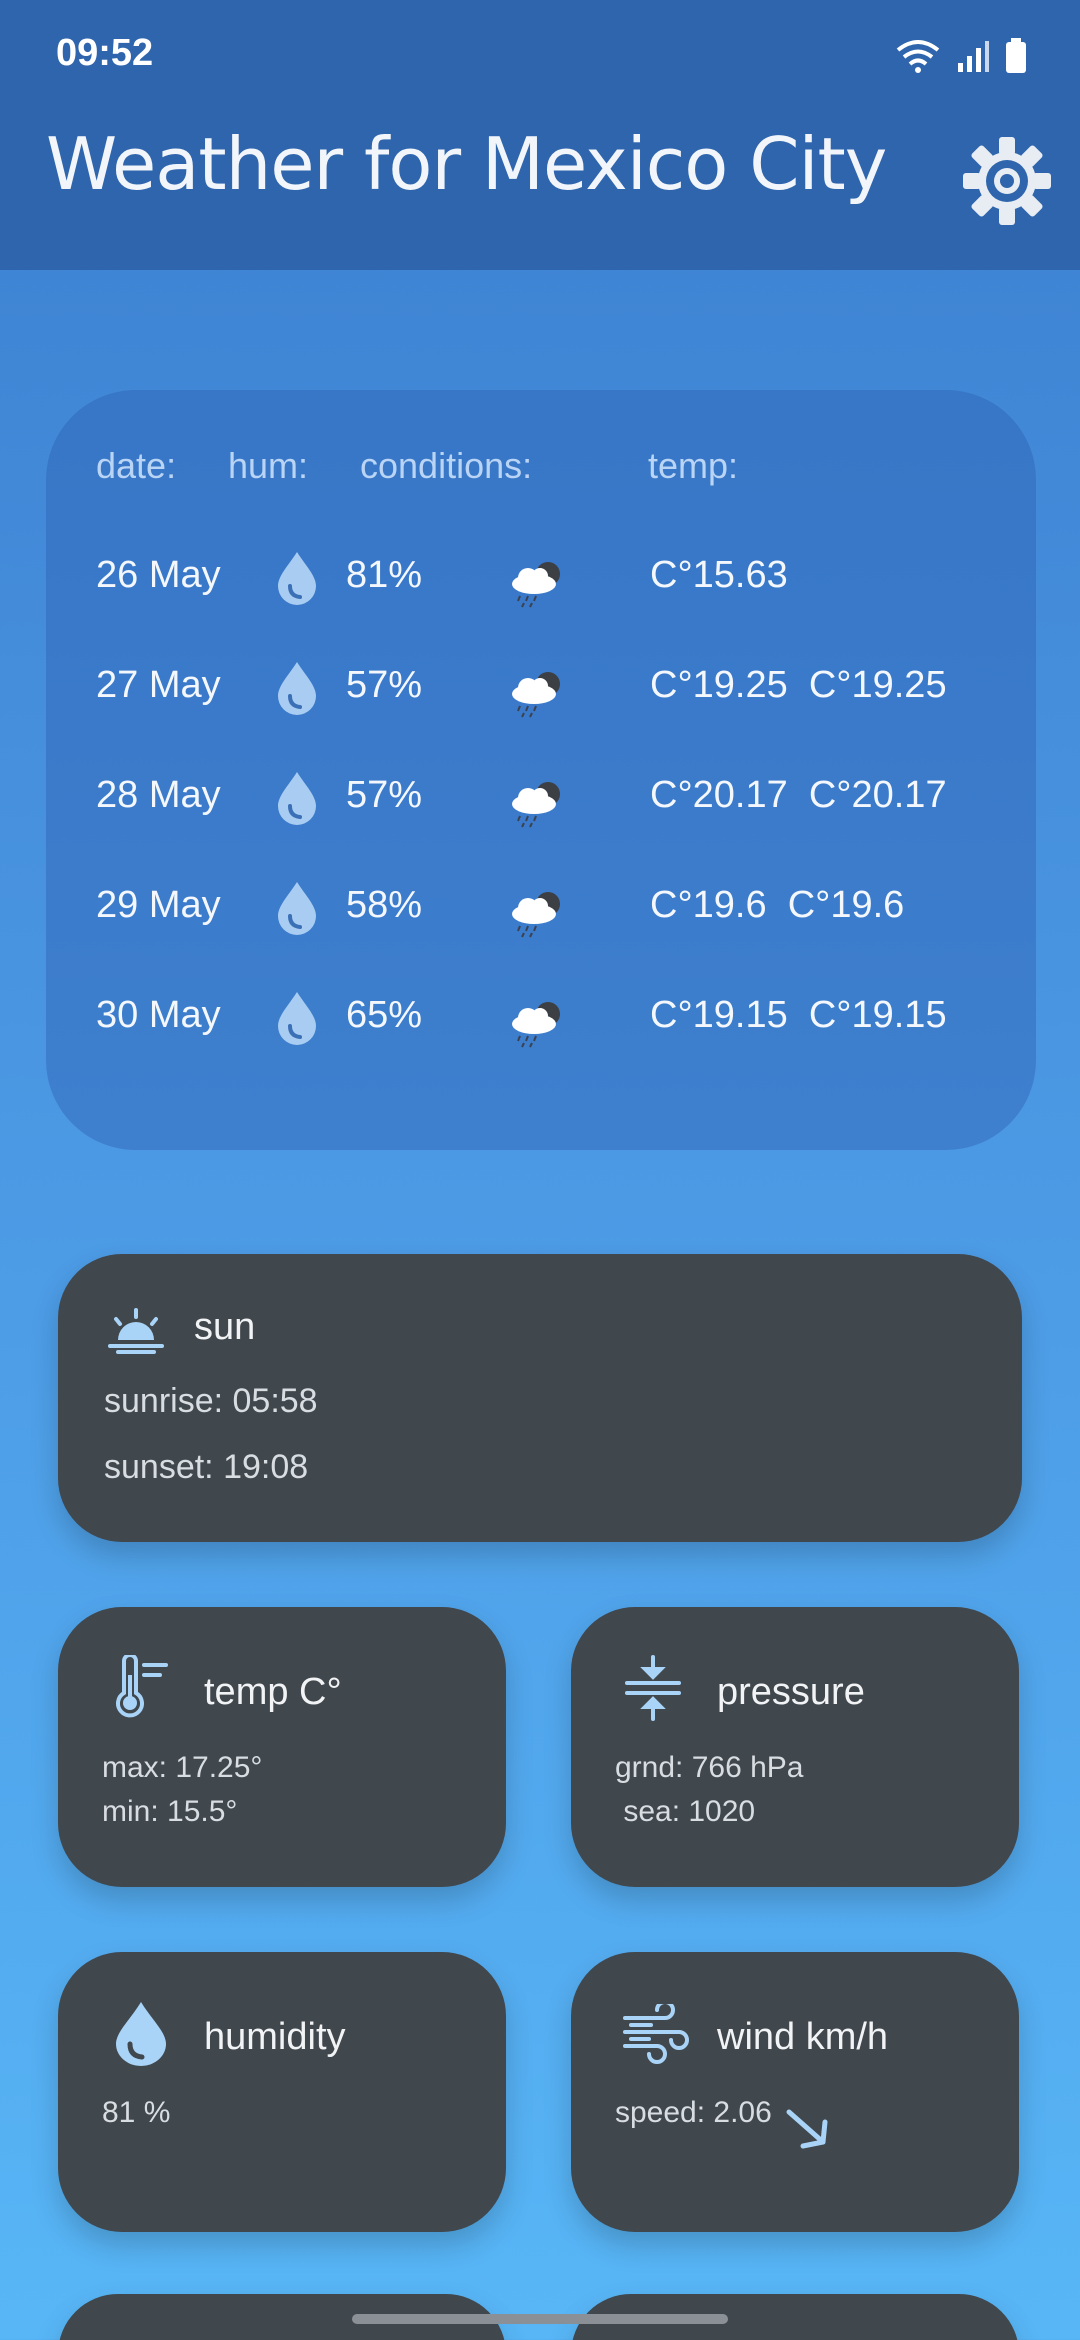 The height and width of the screenshot is (2340, 1080). What do you see at coordinates (446, 465) in the screenshot?
I see `header-conditions: conditions:` at bounding box center [446, 465].